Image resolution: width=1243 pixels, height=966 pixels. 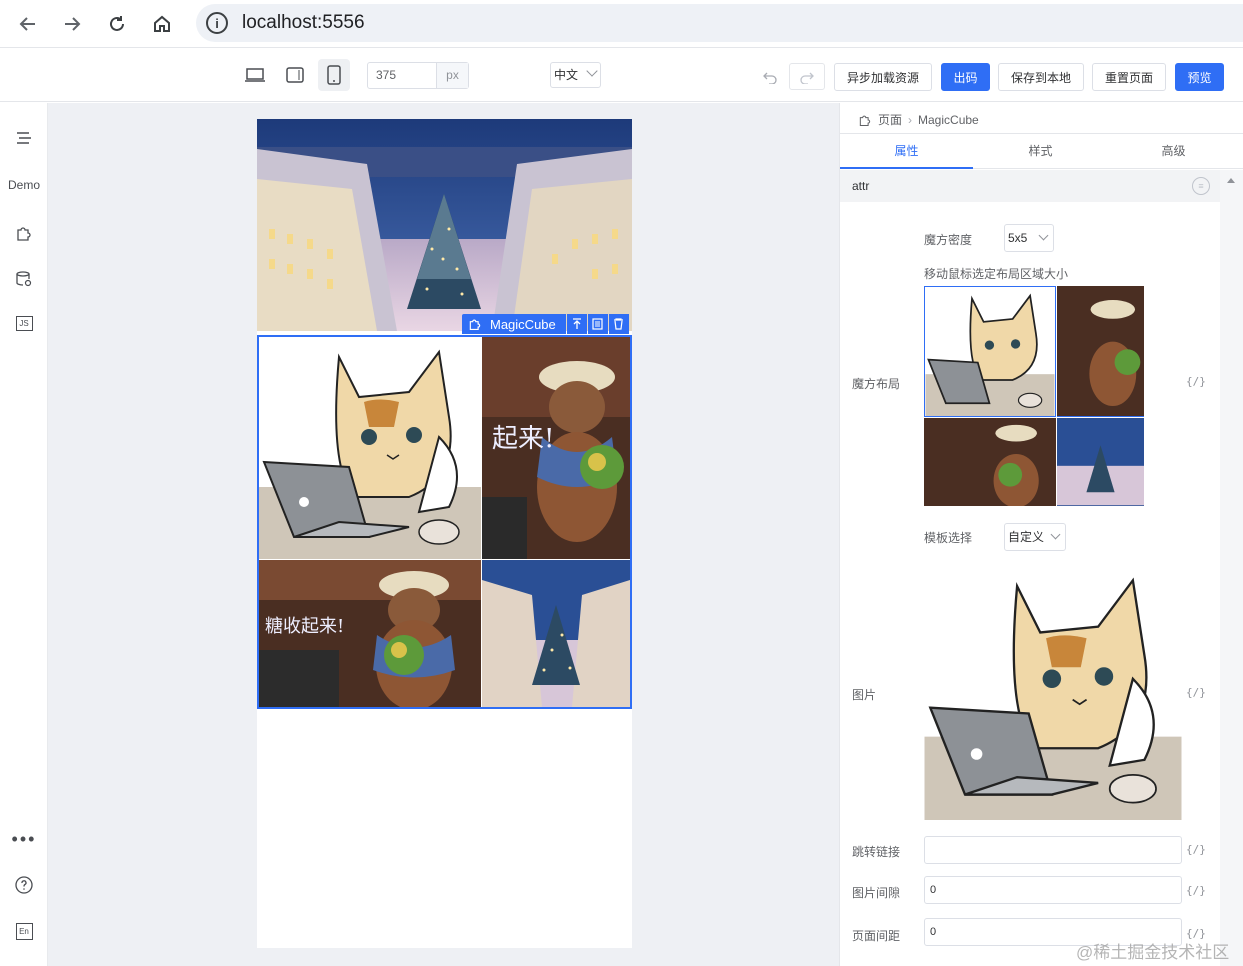 What do you see at coordinates (24, 233) in the screenshot?
I see `plugin-icon` at bounding box center [24, 233].